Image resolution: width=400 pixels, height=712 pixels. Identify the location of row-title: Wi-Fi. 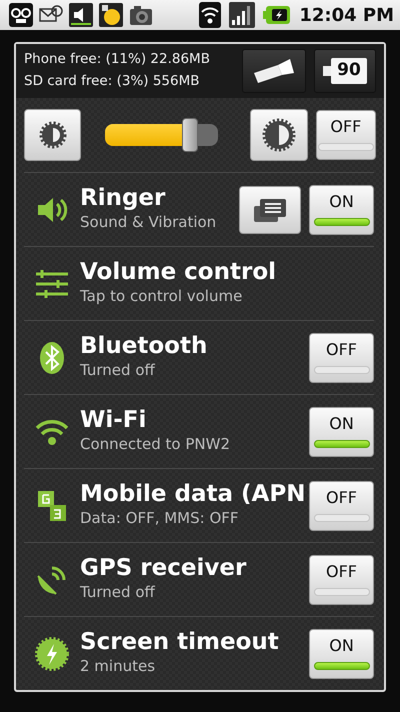
(114, 420).